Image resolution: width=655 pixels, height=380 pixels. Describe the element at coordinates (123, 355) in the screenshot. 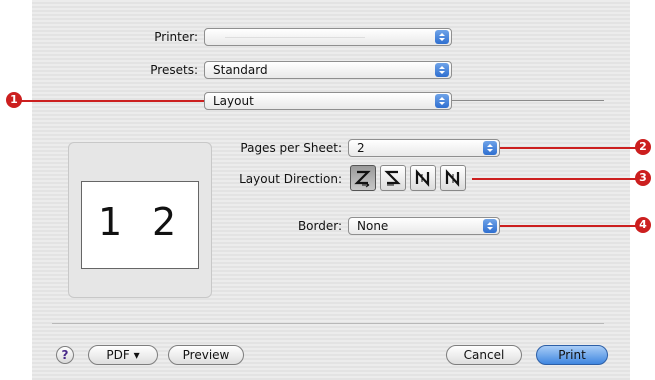

I see `pdf-button: PDF ▾` at that location.